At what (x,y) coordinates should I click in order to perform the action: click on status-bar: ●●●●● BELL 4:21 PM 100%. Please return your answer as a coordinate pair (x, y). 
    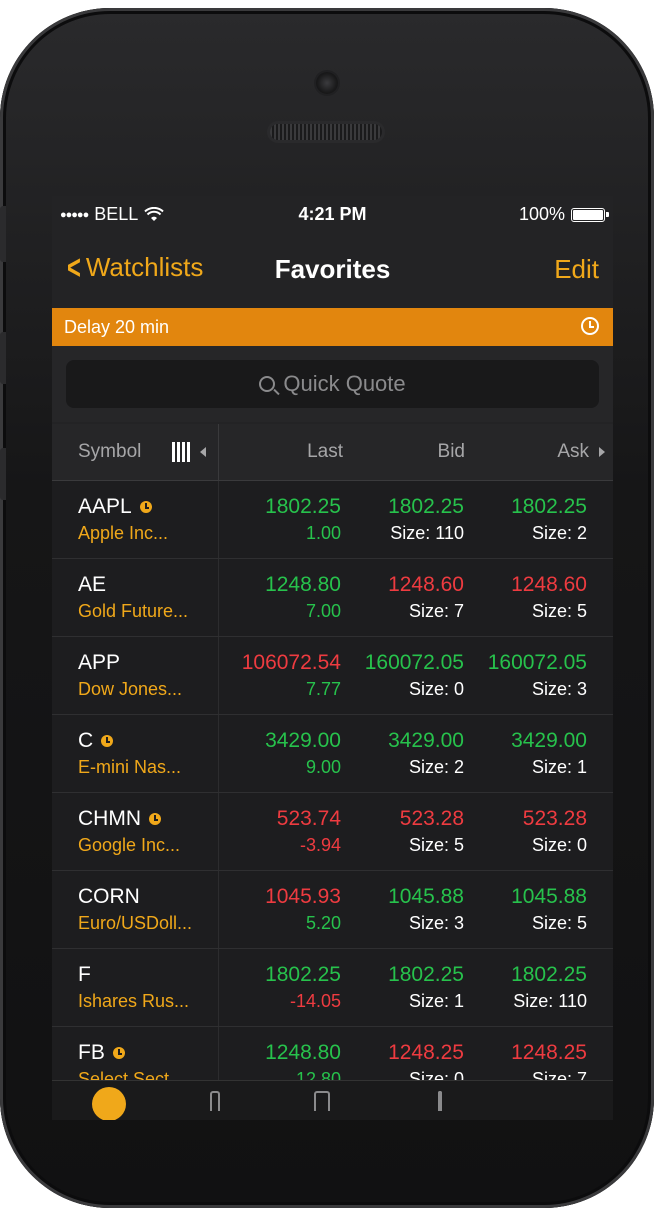
    Looking at the image, I should click on (332, 214).